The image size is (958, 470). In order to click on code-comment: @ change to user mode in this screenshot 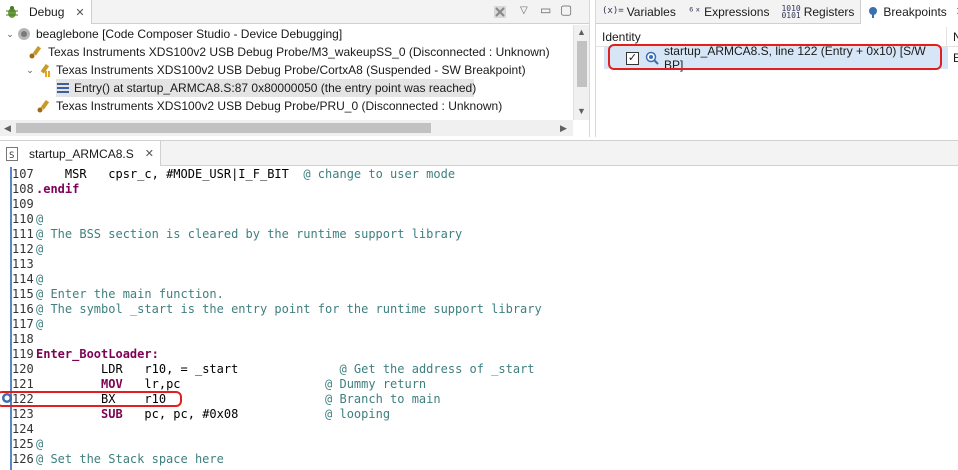, I will do `click(379, 174)`.